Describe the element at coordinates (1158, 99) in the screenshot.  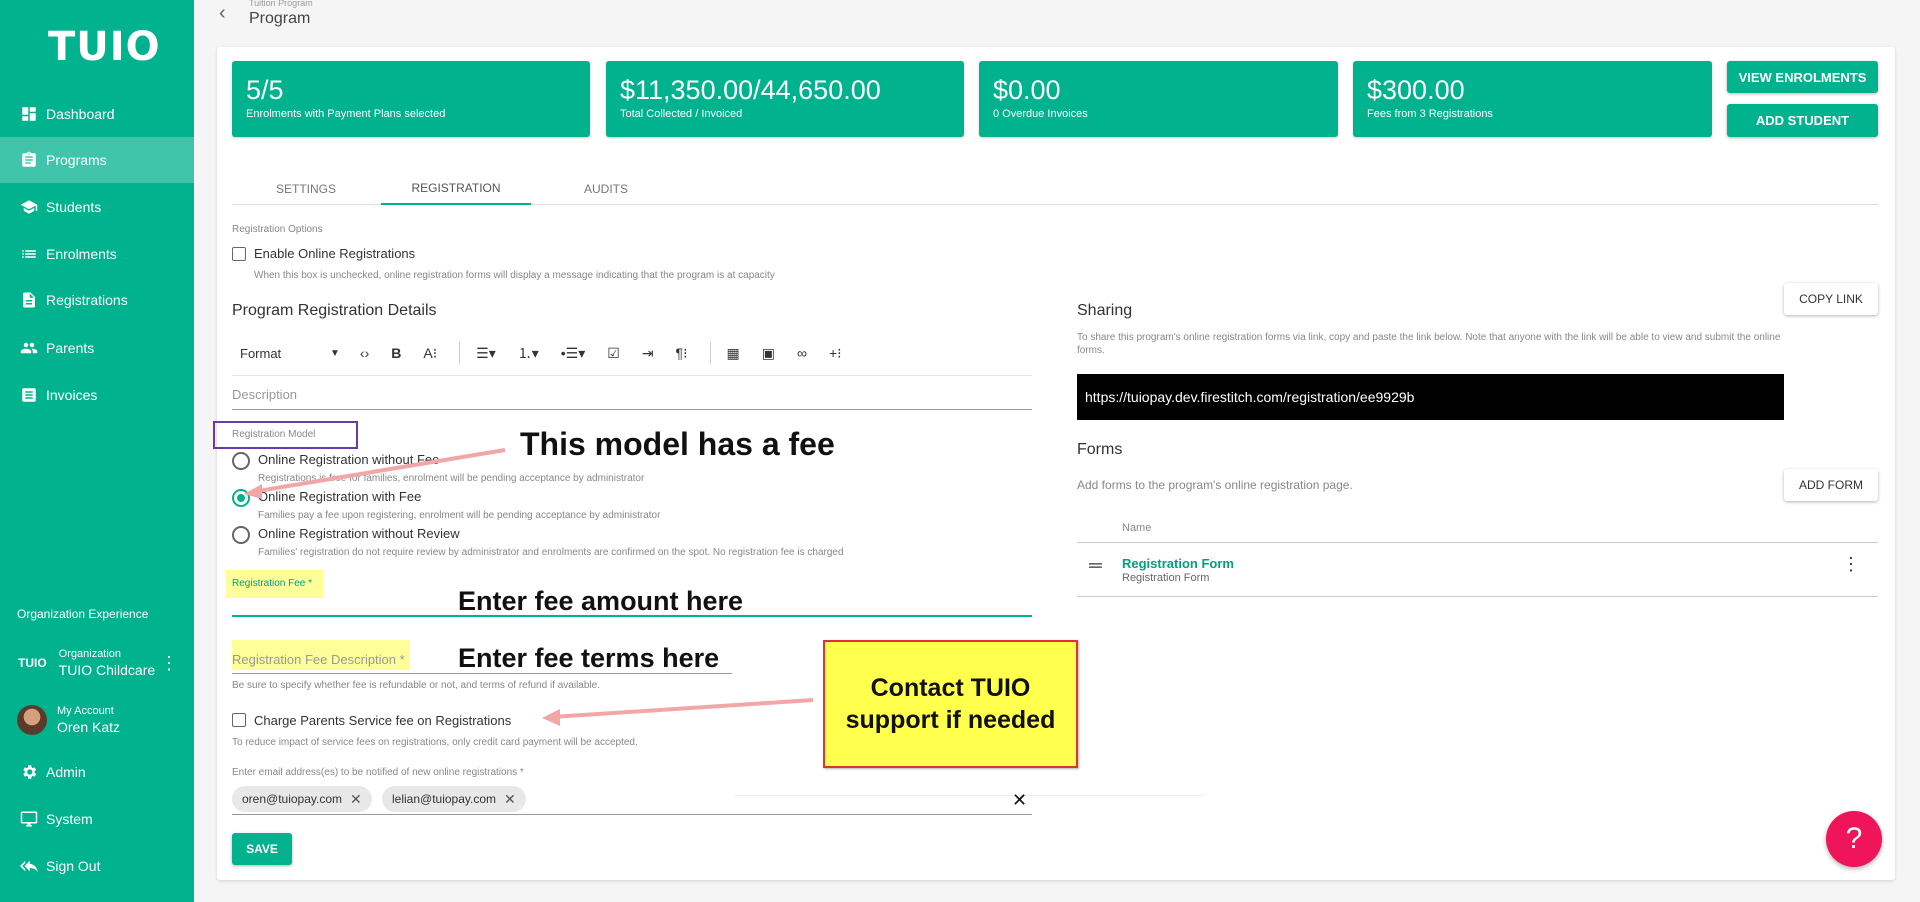
I see `stat-overdue: $0.00 0 Overdue Invoices` at that location.